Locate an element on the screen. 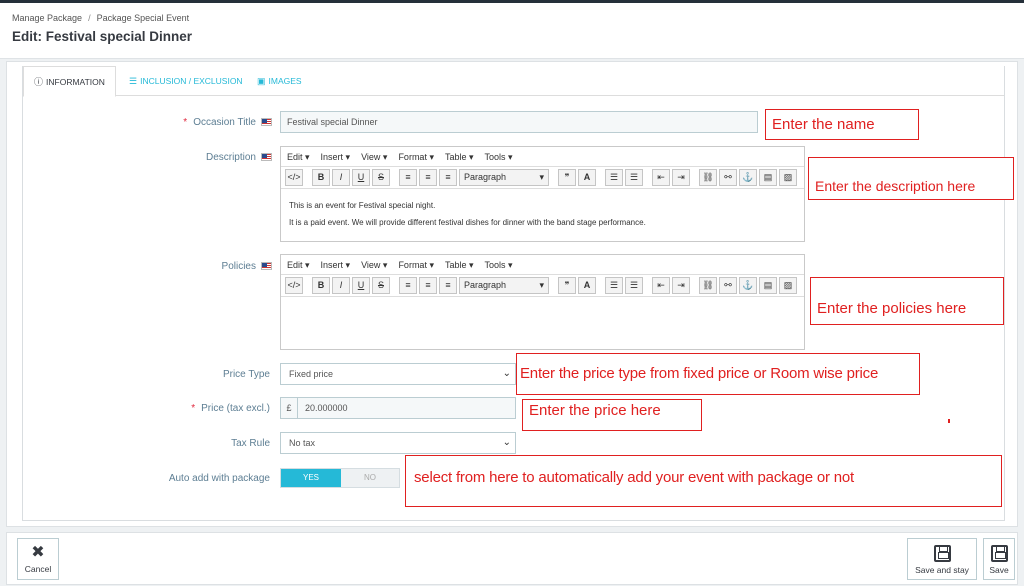  label-text: Policies is located at coordinates (238, 266).